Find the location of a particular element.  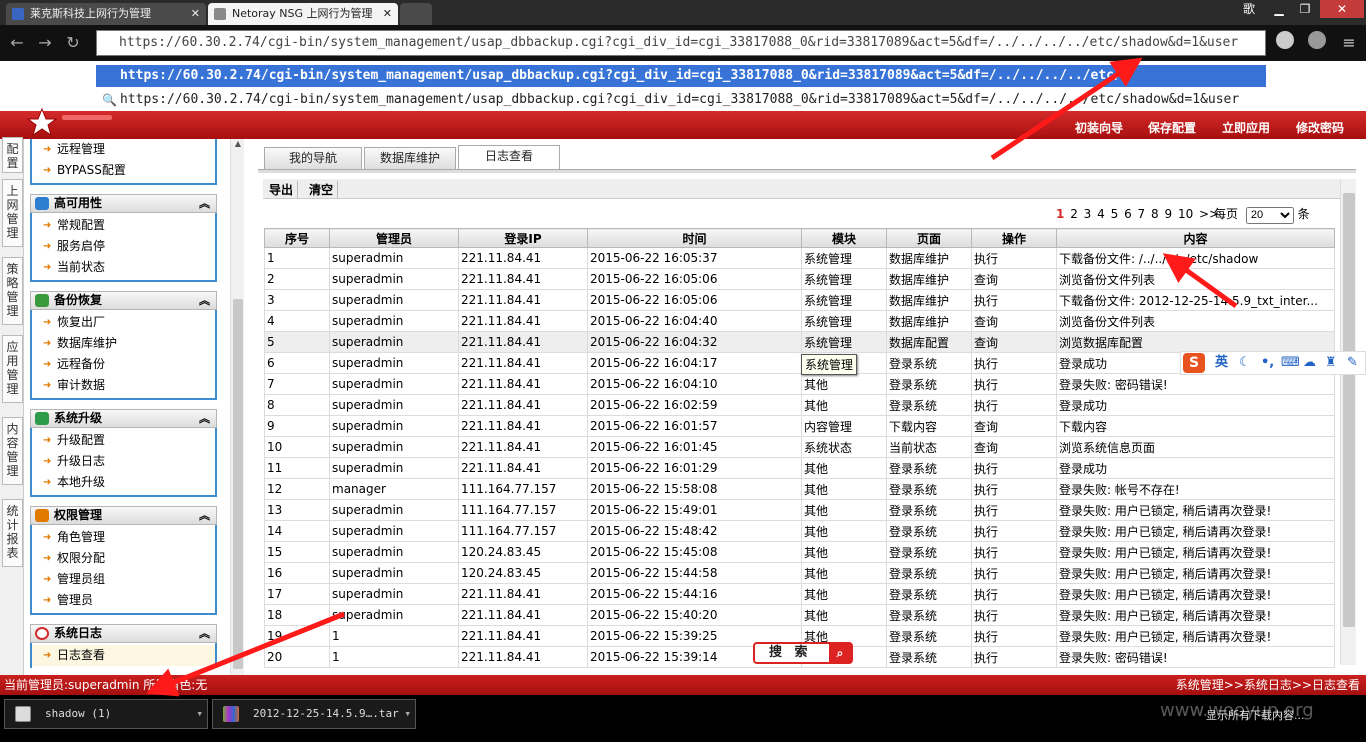

sidebar-item: ➜ 数据库维护 is located at coordinates (123, 343).